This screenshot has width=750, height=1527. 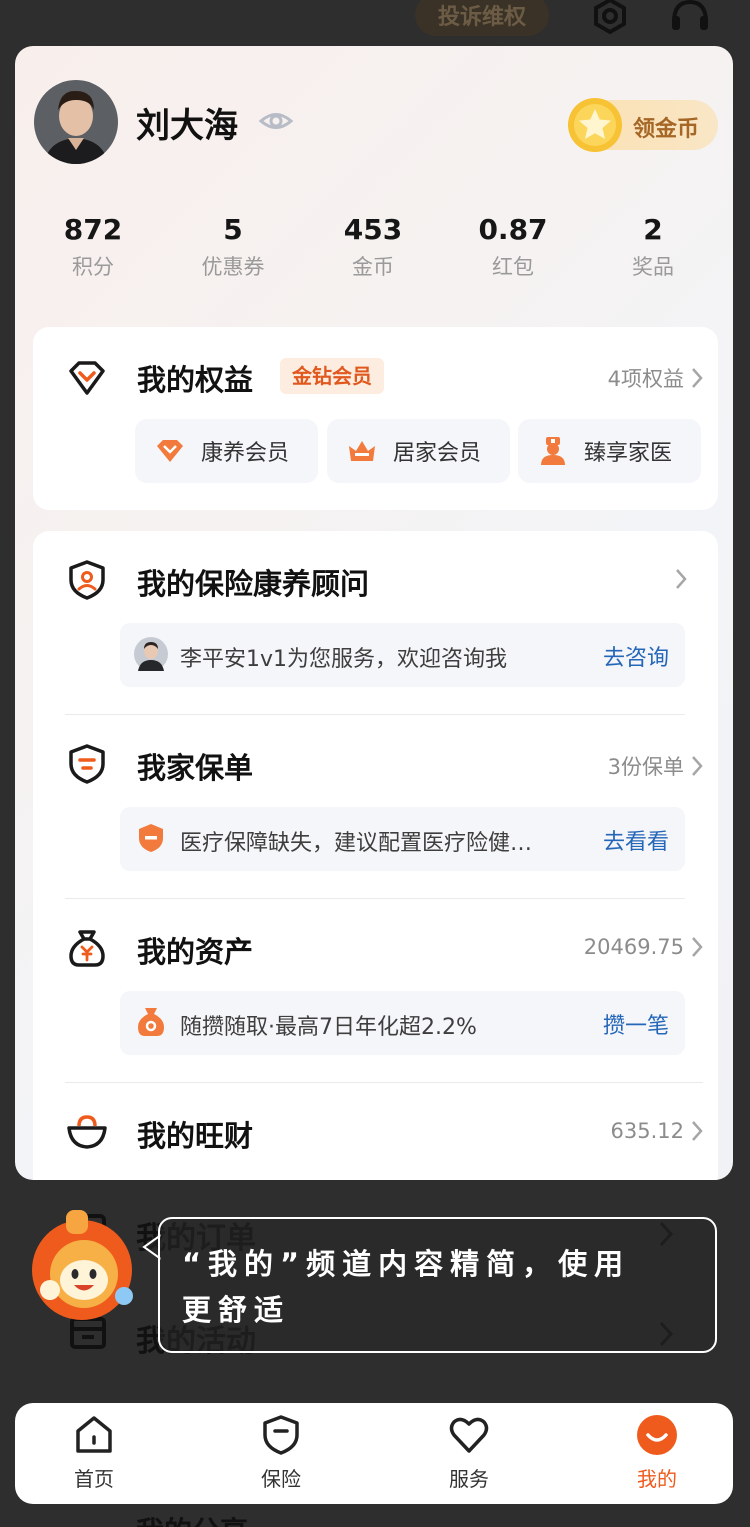 What do you see at coordinates (195, 952) in the screenshot?
I see `assets-title: 我的资产` at bounding box center [195, 952].